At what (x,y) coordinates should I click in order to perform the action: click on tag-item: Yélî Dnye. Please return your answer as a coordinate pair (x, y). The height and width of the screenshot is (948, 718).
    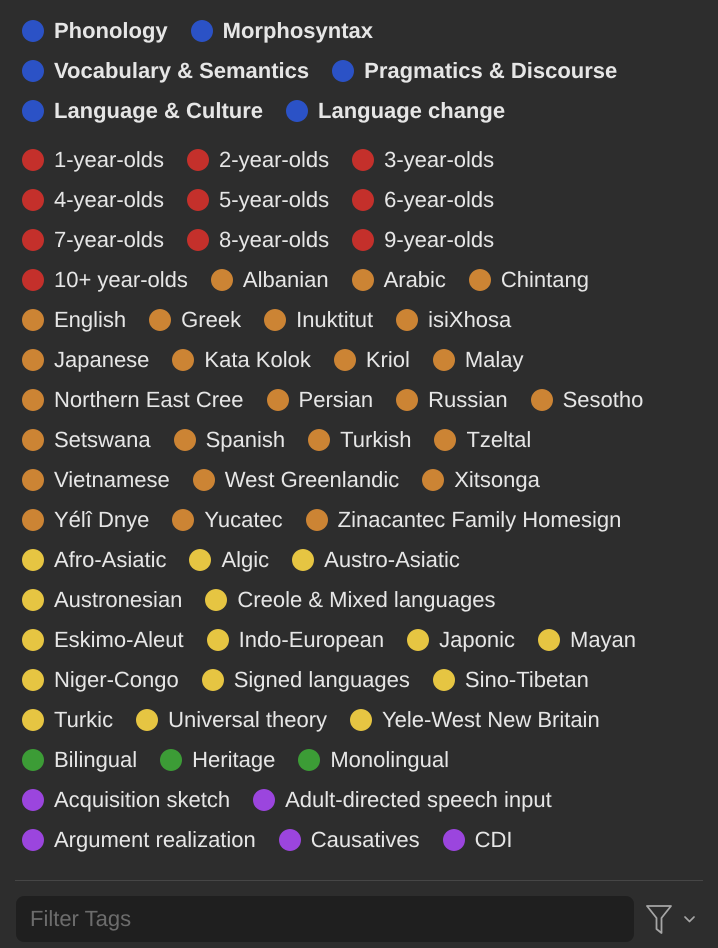
    Looking at the image, I should click on (86, 520).